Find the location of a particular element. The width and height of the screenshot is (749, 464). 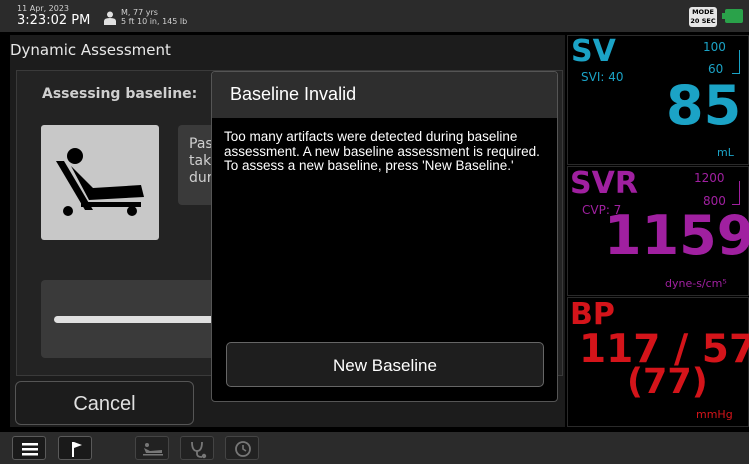

svr-target-bracket is located at coordinates (736, 193).